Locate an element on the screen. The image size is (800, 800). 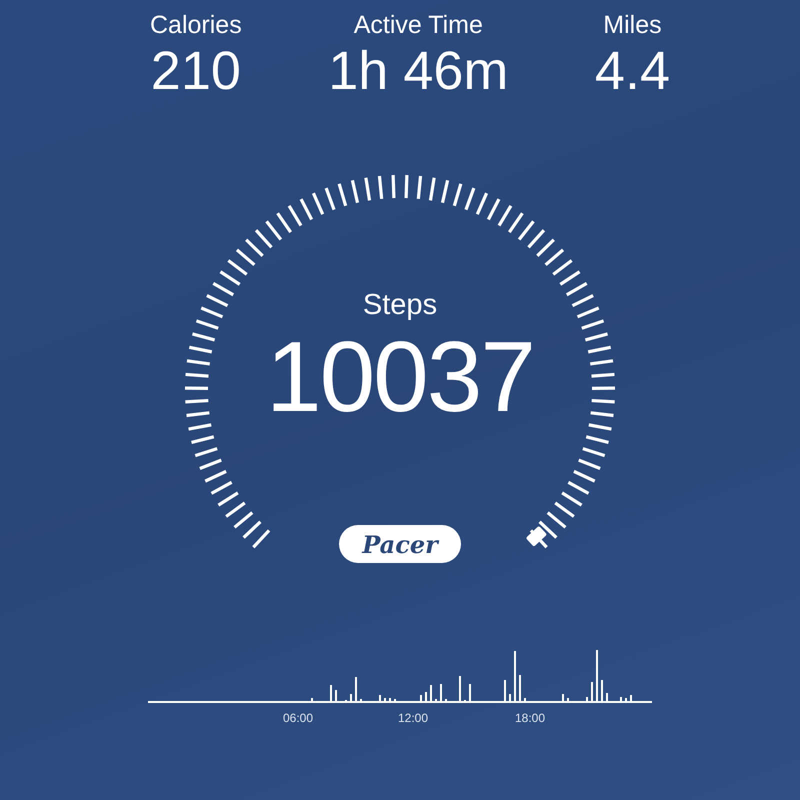
time-label: 12:00 is located at coordinates (413, 718).